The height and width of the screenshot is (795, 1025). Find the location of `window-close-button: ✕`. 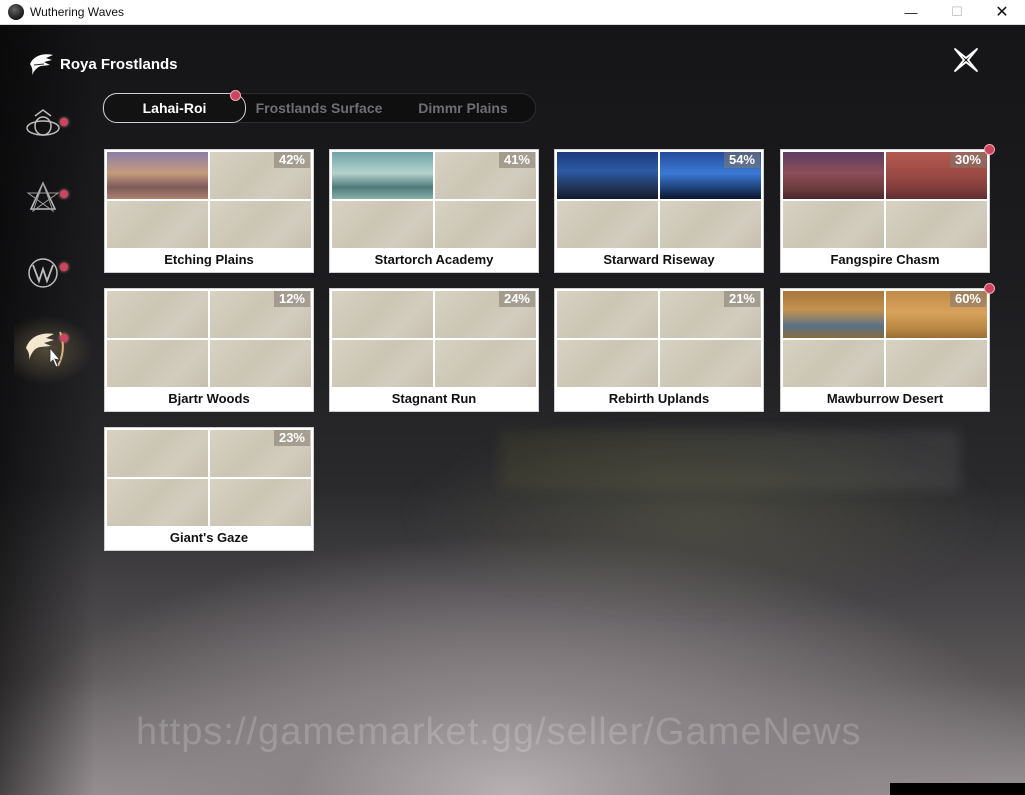

window-close-button: ✕ is located at coordinates (1002, 12).